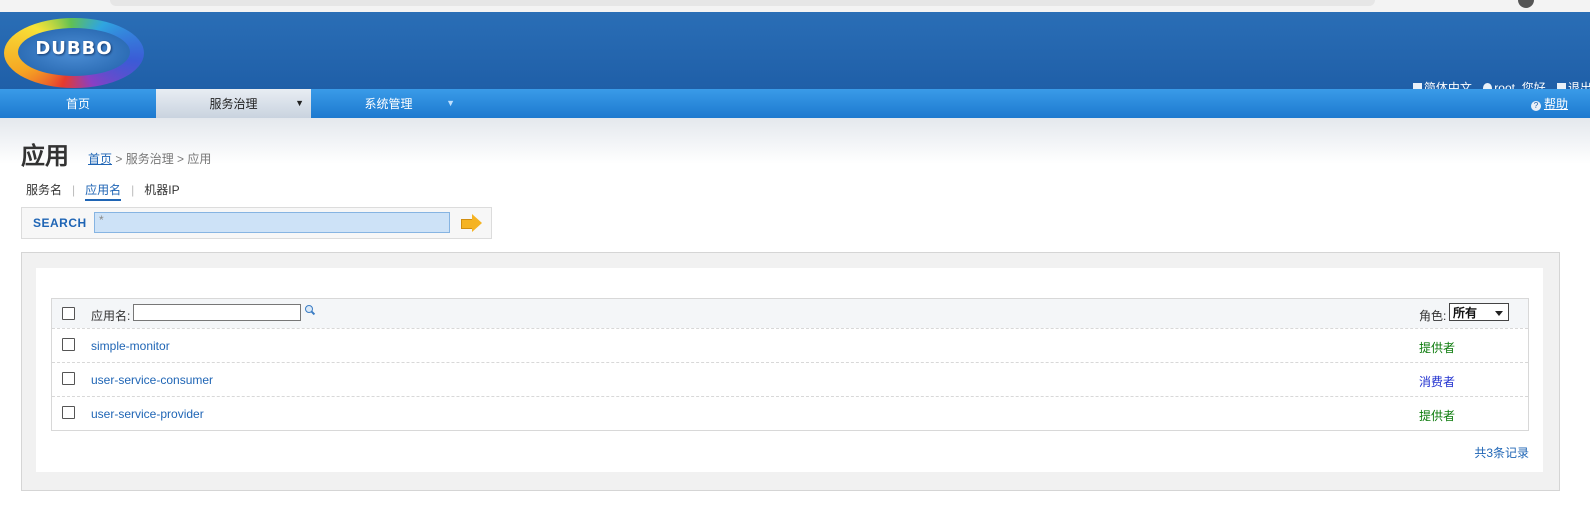  What do you see at coordinates (161, 189) in the screenshot?
I see `tab-machine-ip: 机器IP` at bounding box center [161, 189].